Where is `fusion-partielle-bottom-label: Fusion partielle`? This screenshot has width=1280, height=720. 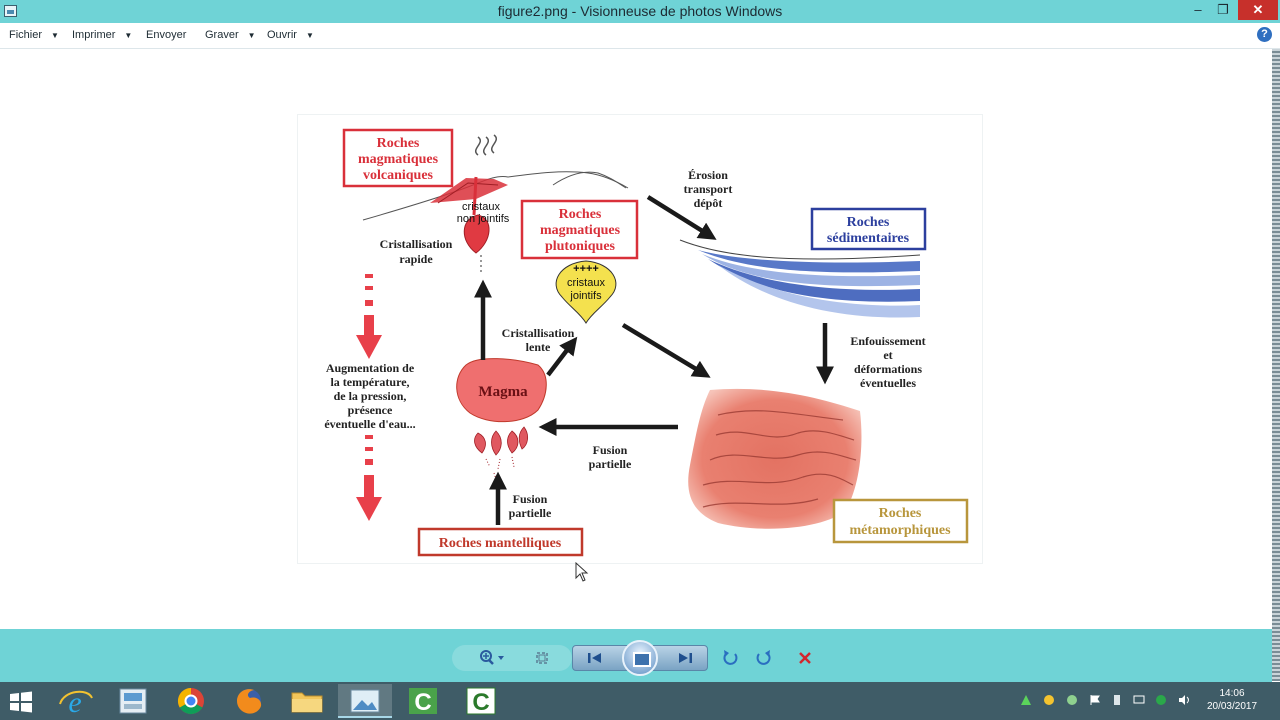
fusion-partielle-bottom-label: Fusion partielle is located at coordinates (530, 506).